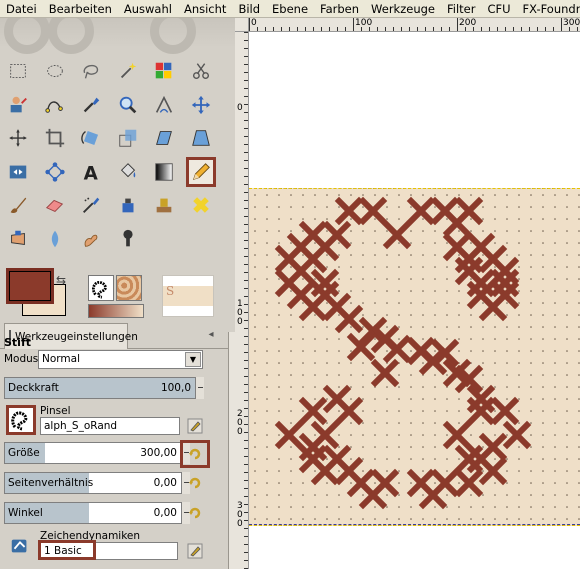 This screenshot has height=569, width=580. What do you see at coordinates (116, 311) in the screenshot?
I see `active-gradient-preview` at bounding box center [116, 311].